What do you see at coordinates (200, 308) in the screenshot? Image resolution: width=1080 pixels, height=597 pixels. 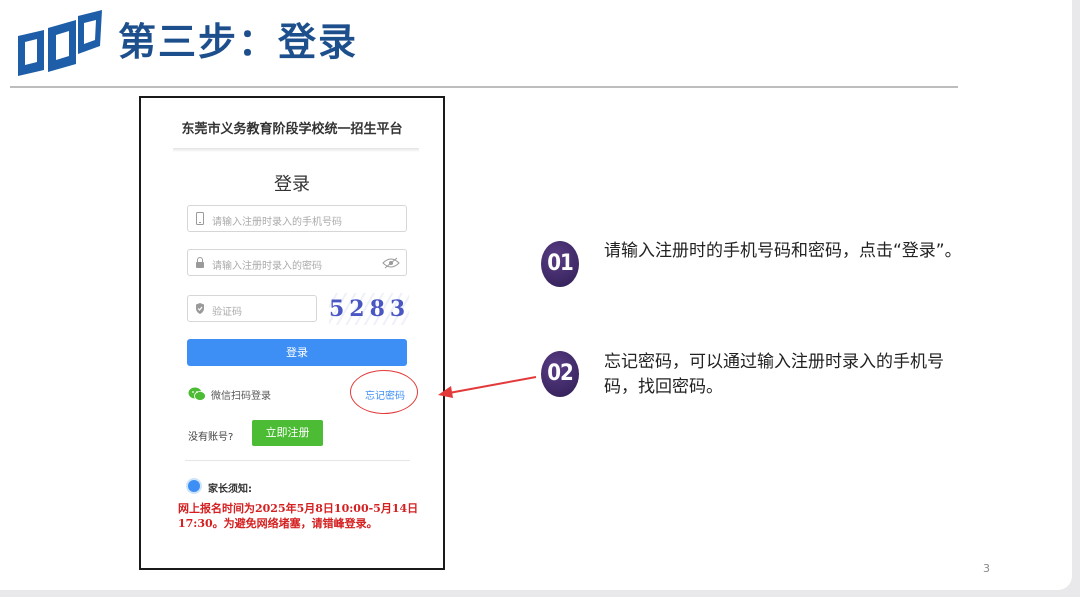 I see `shield-icon` at bounding box center [200, 308].